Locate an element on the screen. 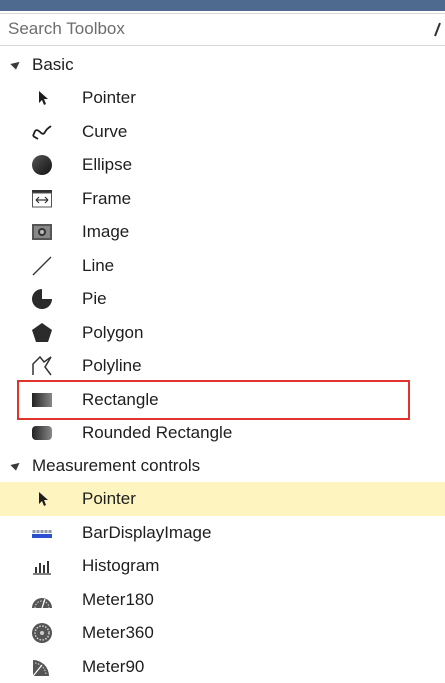 The image size is (445, 683). toolbox-item-polygon: Polygon is located at coordinates (222, 333).